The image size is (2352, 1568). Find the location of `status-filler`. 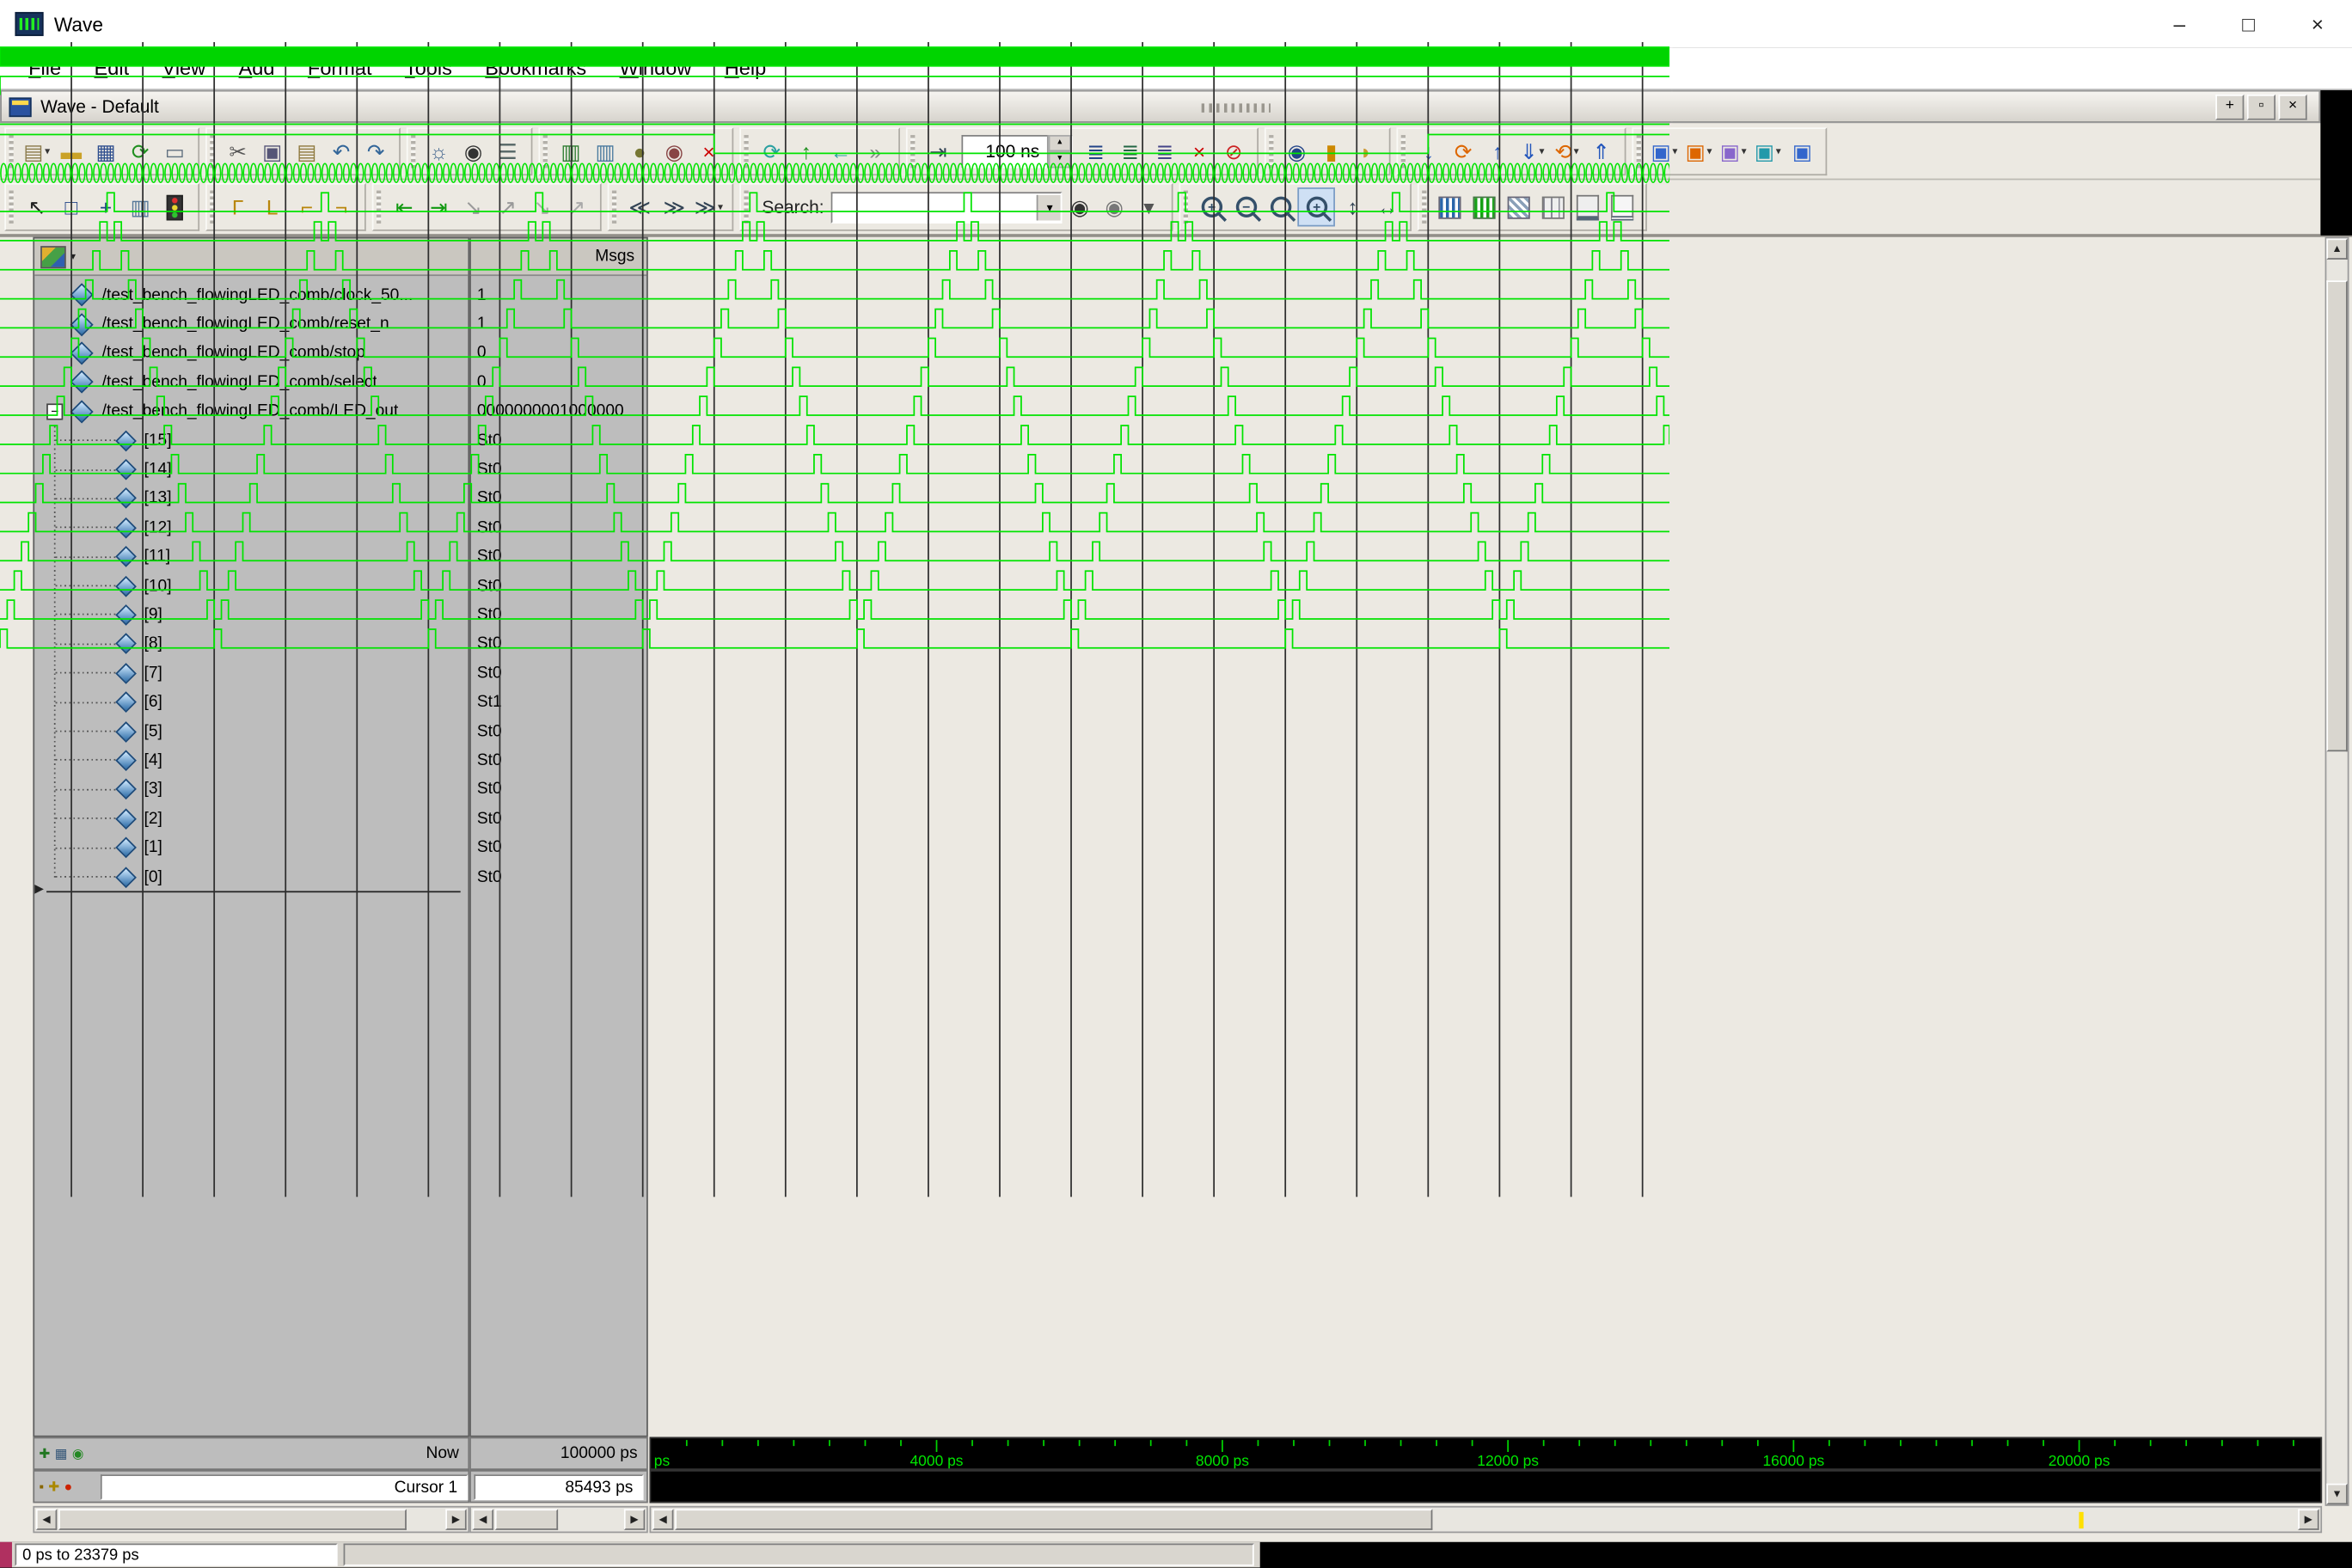

status-filler is located at coordinates (798, 1554).